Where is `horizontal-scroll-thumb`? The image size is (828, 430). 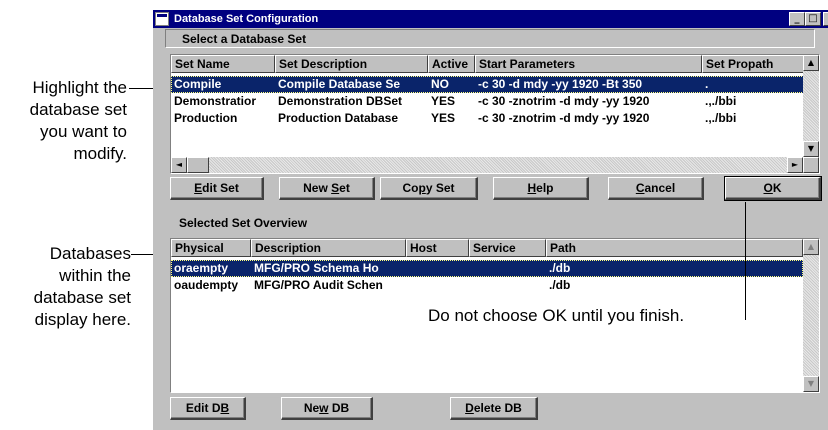
horizontal-scroll-thumb is located at coordinates (198, 165).